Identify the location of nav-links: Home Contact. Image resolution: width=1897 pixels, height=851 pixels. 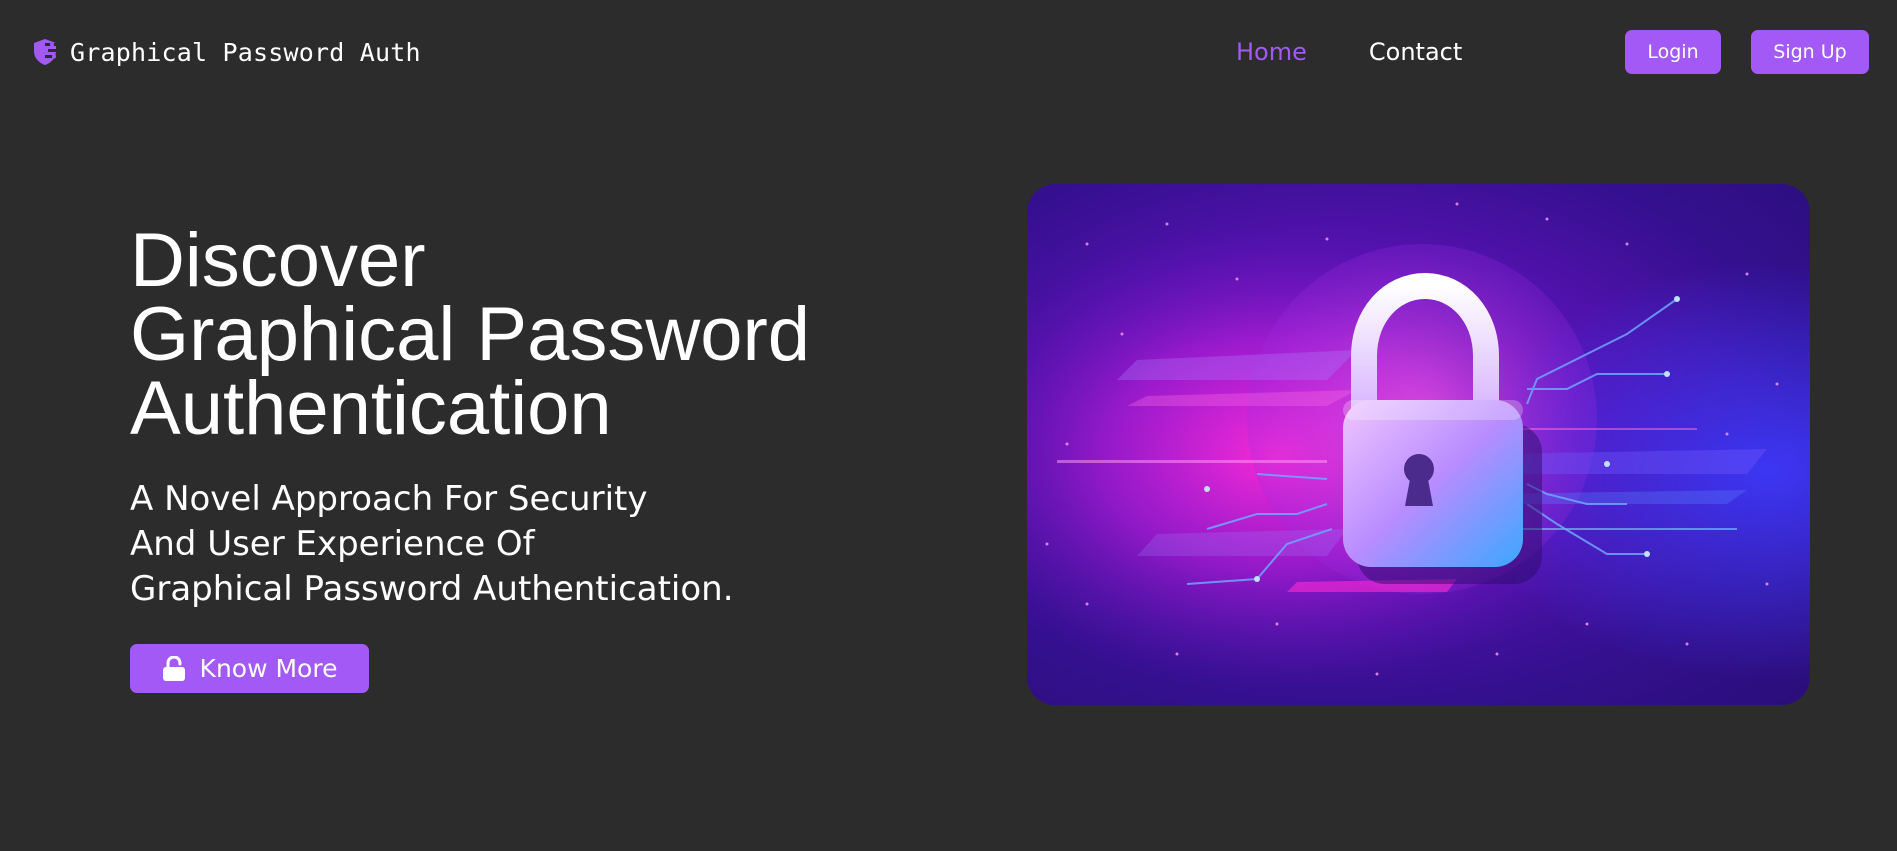
(1349, 52).